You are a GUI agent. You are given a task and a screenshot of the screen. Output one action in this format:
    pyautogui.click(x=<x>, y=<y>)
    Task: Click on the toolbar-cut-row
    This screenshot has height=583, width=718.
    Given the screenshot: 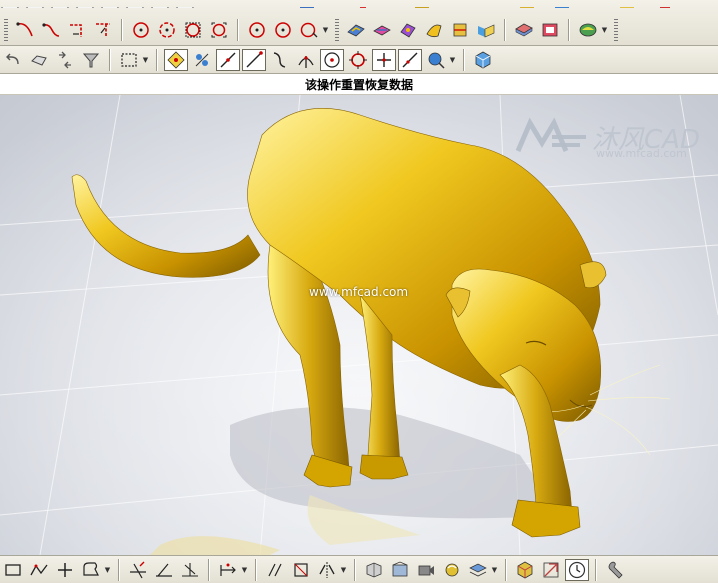 What is the action you would take?
    pyautogui.click(x=359, y=4)
    